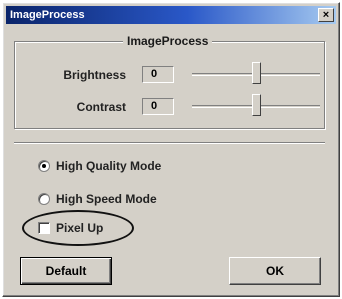 The height and width of the screenshot is (299, 342). Describe the element at coordinates (158, 106) in the screenshot. I see `contrast-value: 0` at that location.